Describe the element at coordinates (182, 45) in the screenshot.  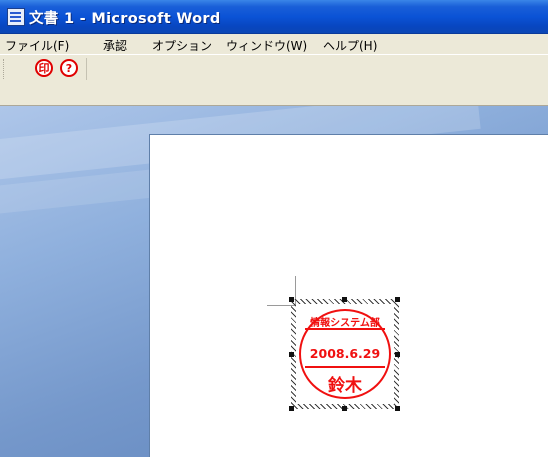
I see `menu-options: オプション` at that location.